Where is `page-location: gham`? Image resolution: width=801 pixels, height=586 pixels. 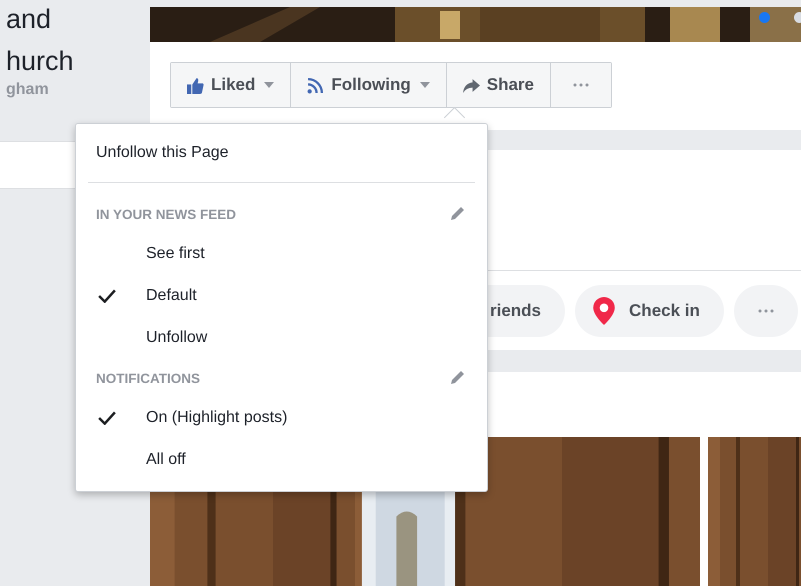 page-location: gham is located at coordinates (28, 90).